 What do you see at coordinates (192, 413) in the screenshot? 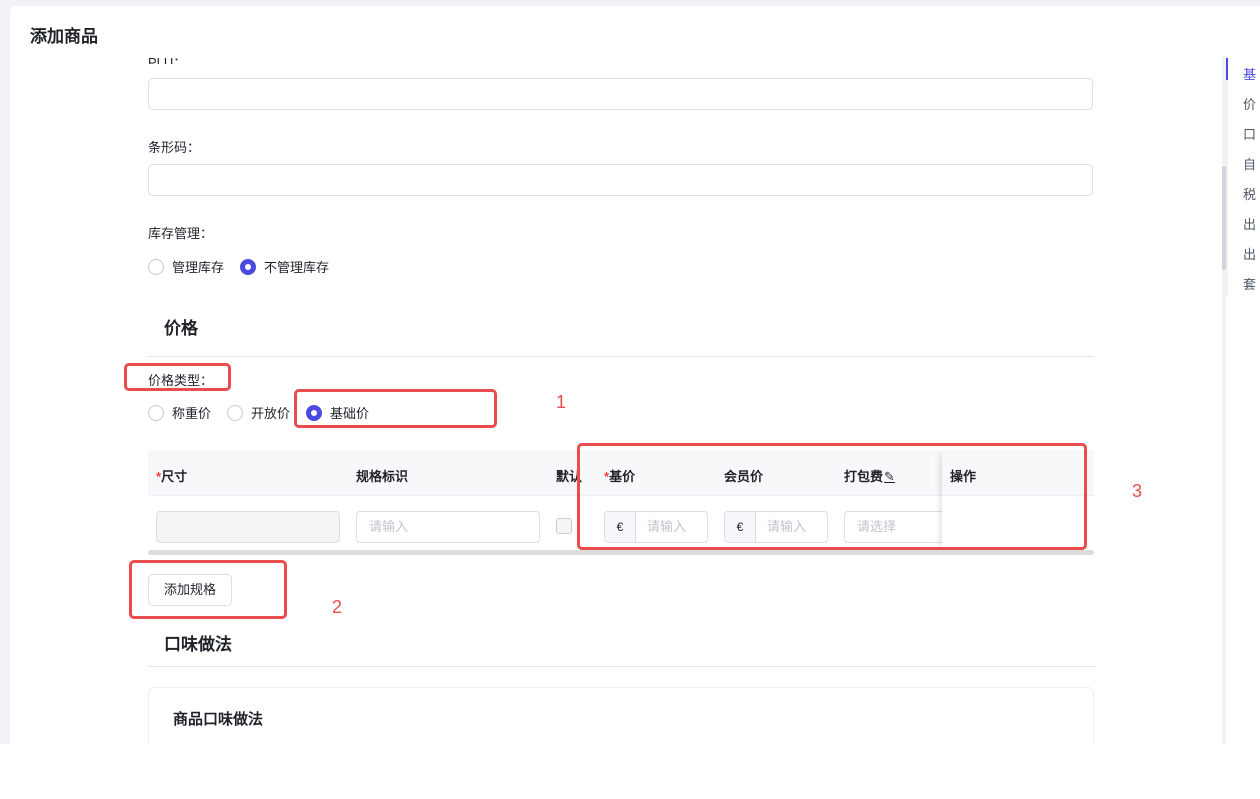
I see `radio-label: 称重价` at bounding box center [192, 413].